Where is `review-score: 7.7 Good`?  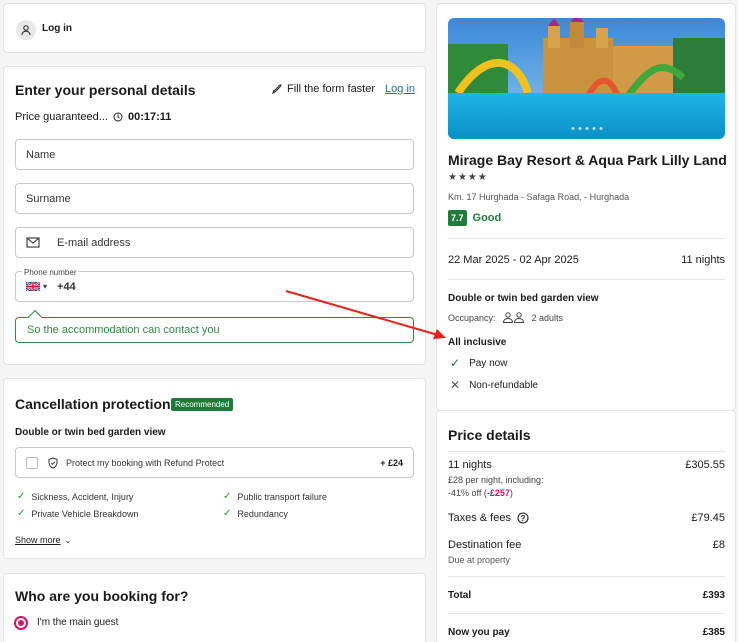 review-score: 7.7 Good is located at coordinates (474, 218).